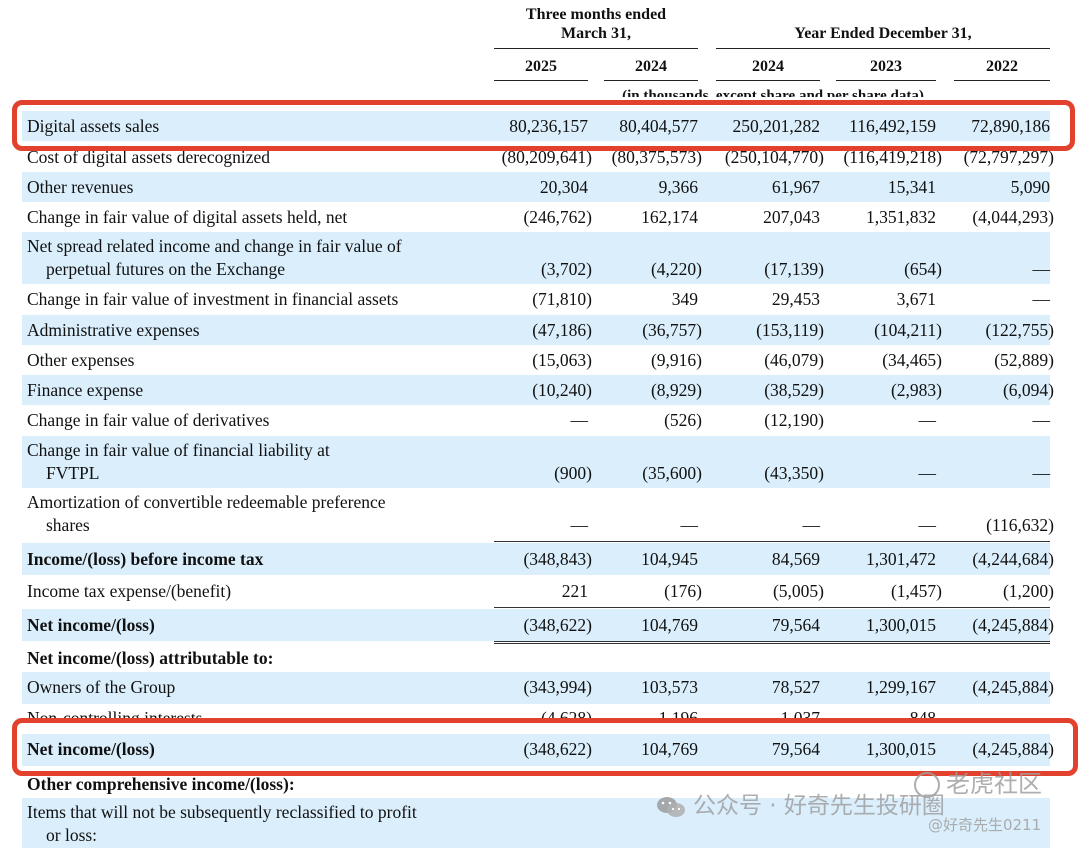 This screenshot has width=1080, height=848. What do you see at coordinates (794, 360) in the screenshot?
I see `value-cell: (46,079)` at bounding box center [794, 360].